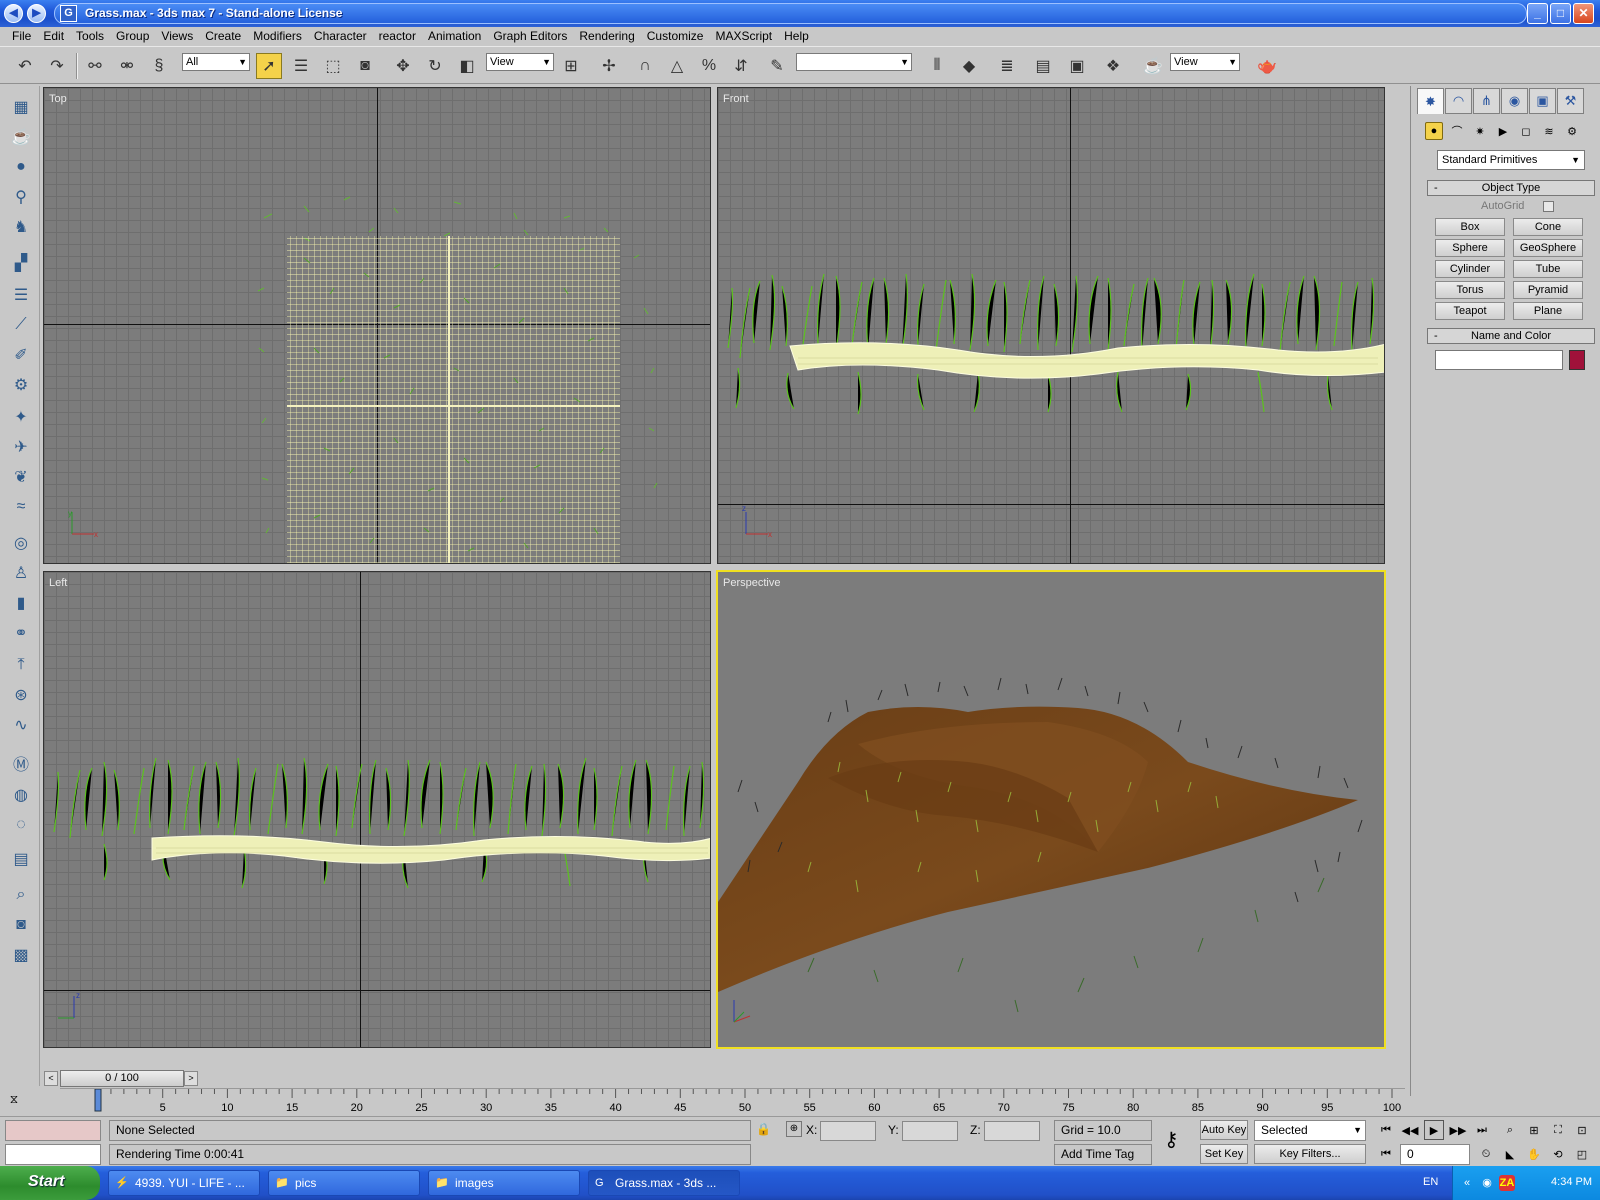 The height and width of the screenshot is (1200, 1600). What do you see at coordinates (1548, 269) in the screenshot?
I see `tube-button: Tube` at bounding box center [1548, 269].